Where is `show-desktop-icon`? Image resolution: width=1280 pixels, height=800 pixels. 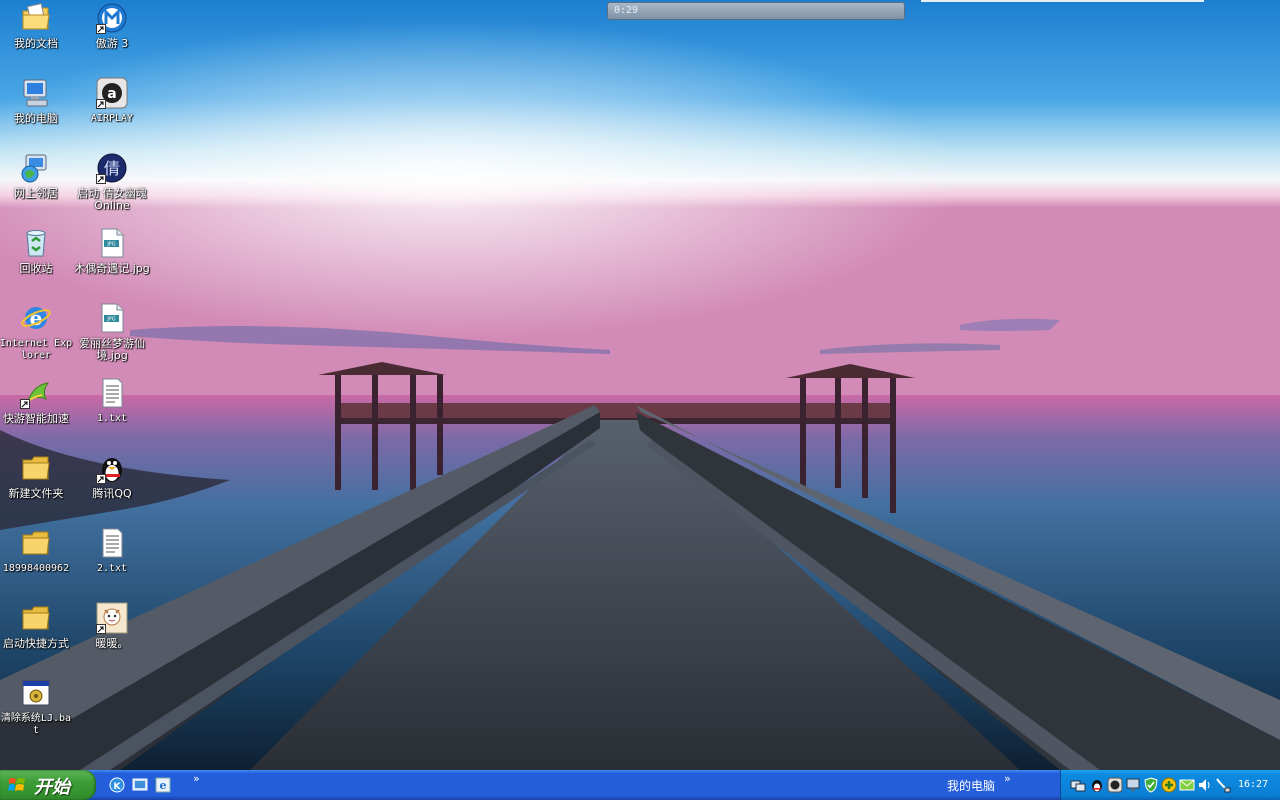
show-desktop-icon is located at coordinates (140, 785).